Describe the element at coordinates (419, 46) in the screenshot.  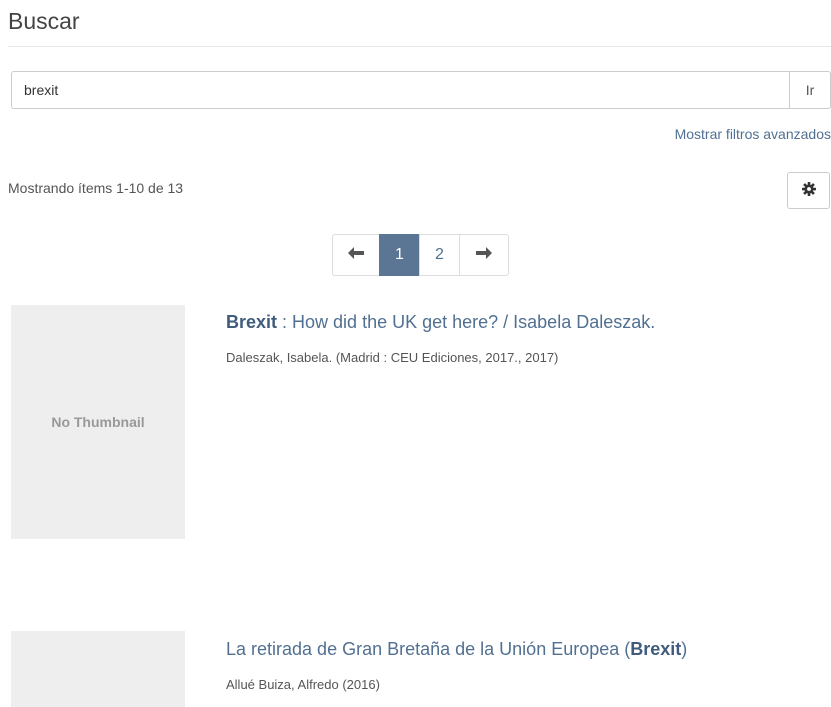
I see `title-divider` at that location.